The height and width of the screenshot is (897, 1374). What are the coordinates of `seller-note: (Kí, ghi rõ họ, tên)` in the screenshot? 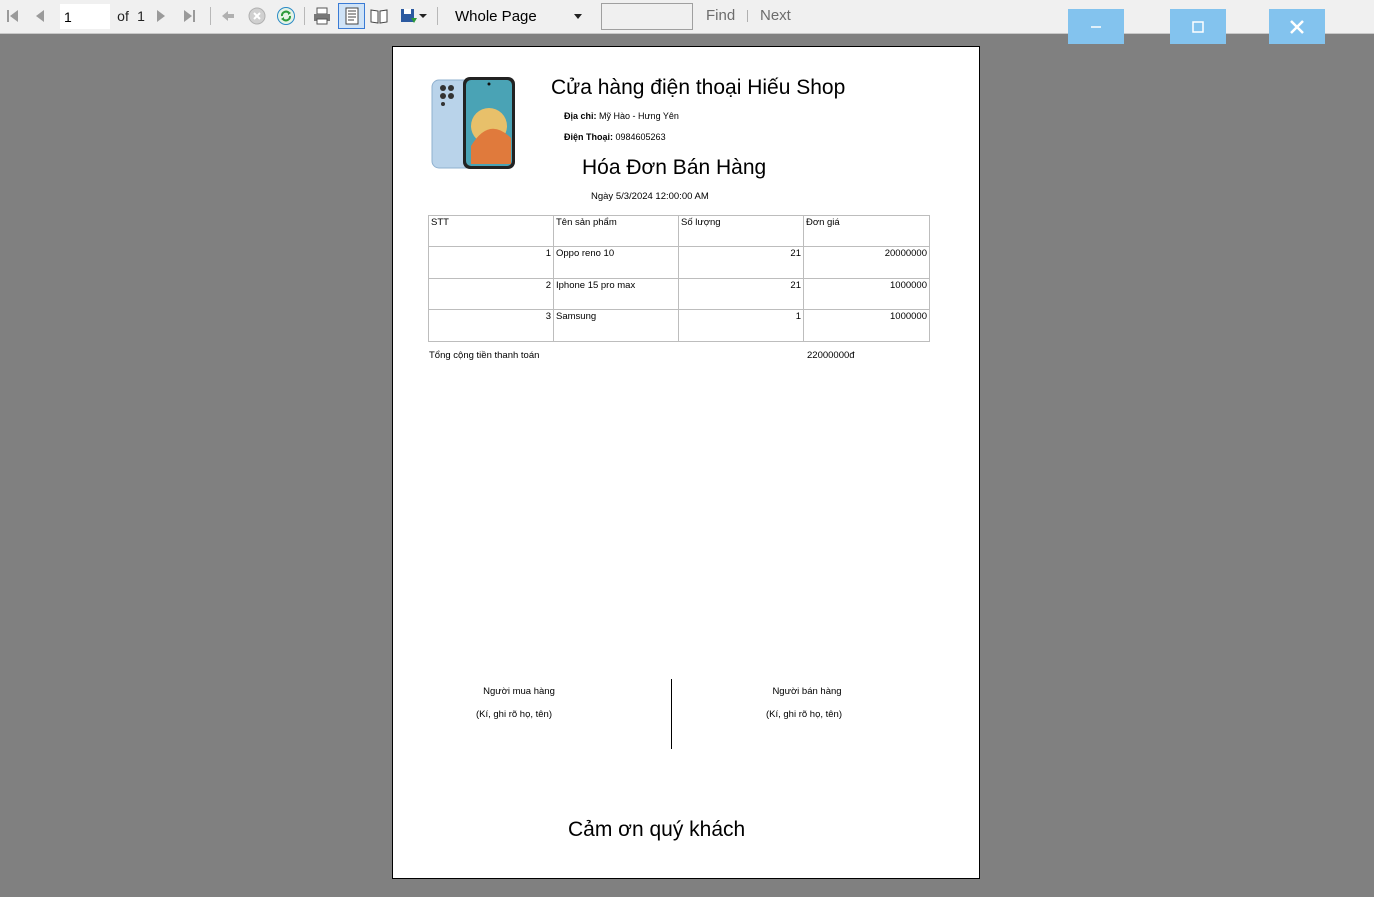 It's located at (804, 714).